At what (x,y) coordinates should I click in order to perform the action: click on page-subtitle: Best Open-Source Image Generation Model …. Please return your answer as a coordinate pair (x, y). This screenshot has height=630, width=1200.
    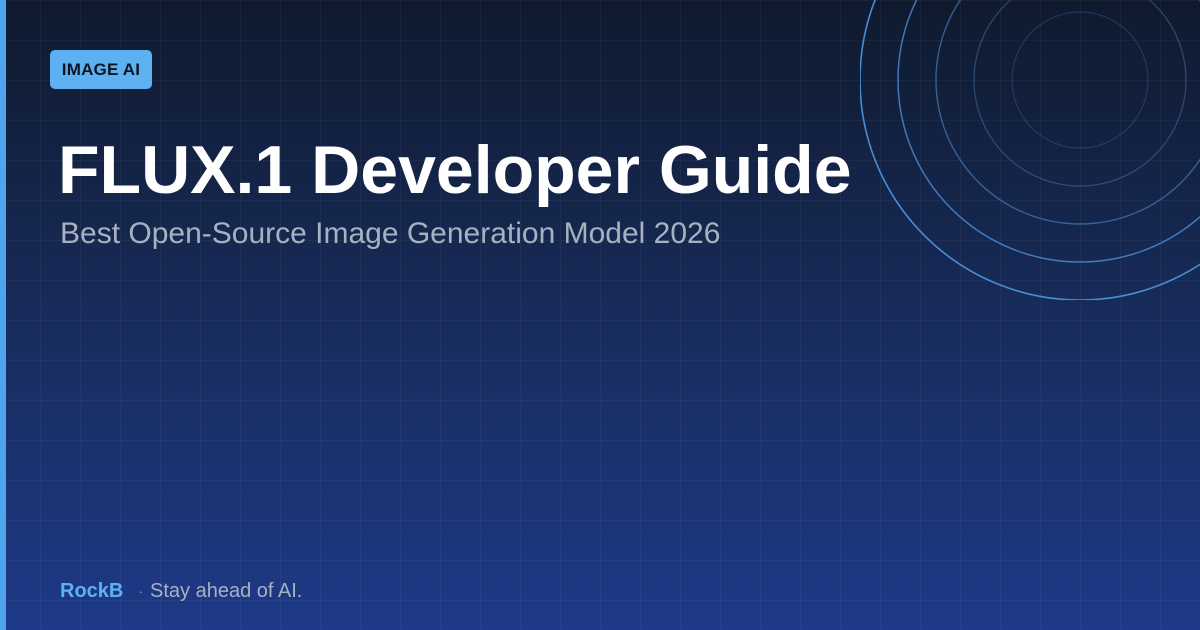
    Looking at the image, I should click on (390, 233).